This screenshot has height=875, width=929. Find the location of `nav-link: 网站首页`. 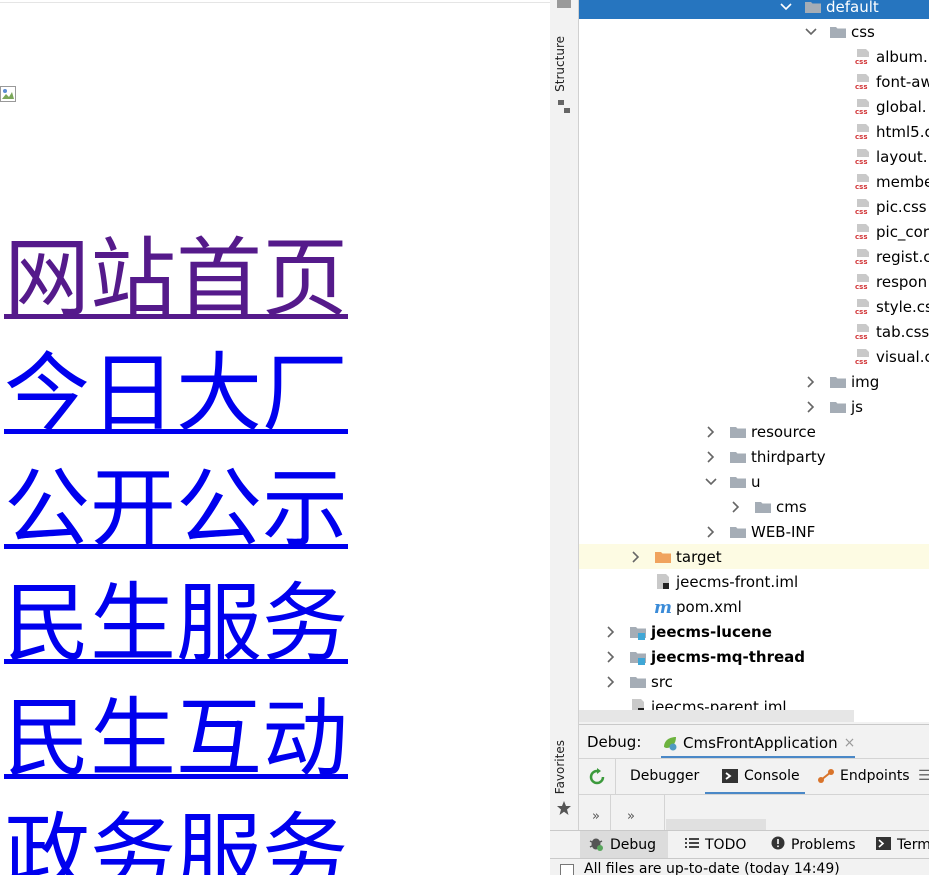

nav-link: 网站首页 is located at coordinates (176, 279).